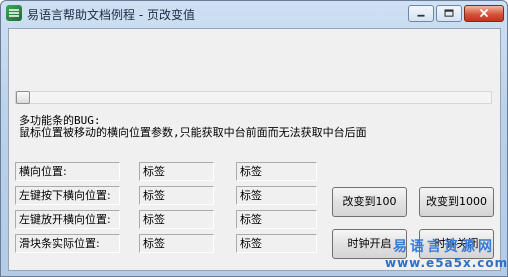 The image size is (508, 277). I want to click on window-title: 易语言帮助文档例程 - 页改变值, so click(111, 15).